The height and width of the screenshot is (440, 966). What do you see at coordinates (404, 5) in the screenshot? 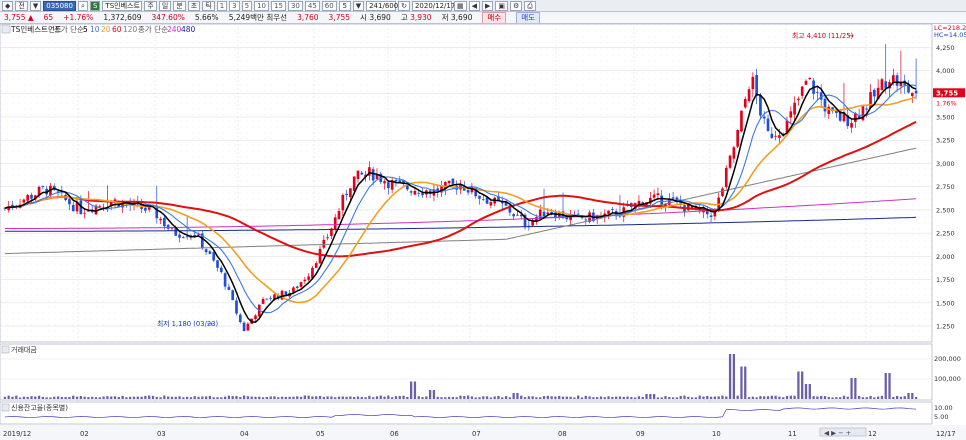
I see `refresh-icon: ↻` at bounding box center [404, 5].